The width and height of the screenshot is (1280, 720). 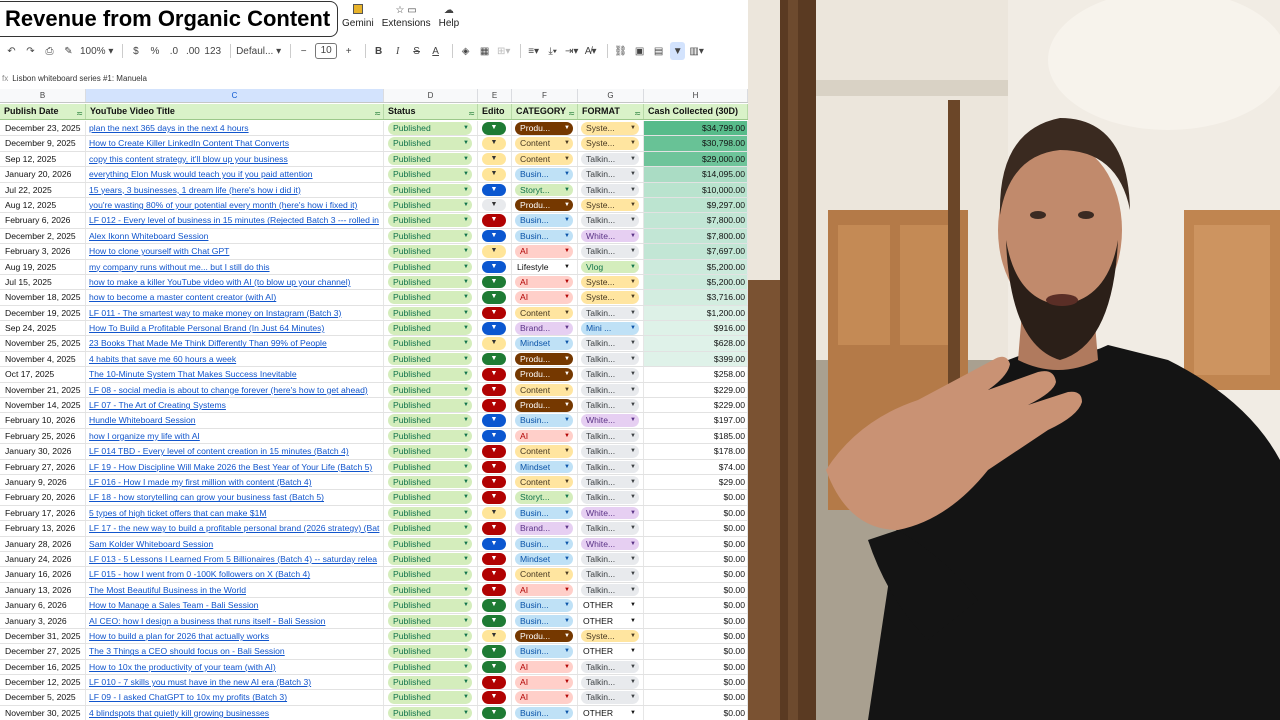 I want to click on cell-cash-collected: $178.00, so click(x=696, y=451).